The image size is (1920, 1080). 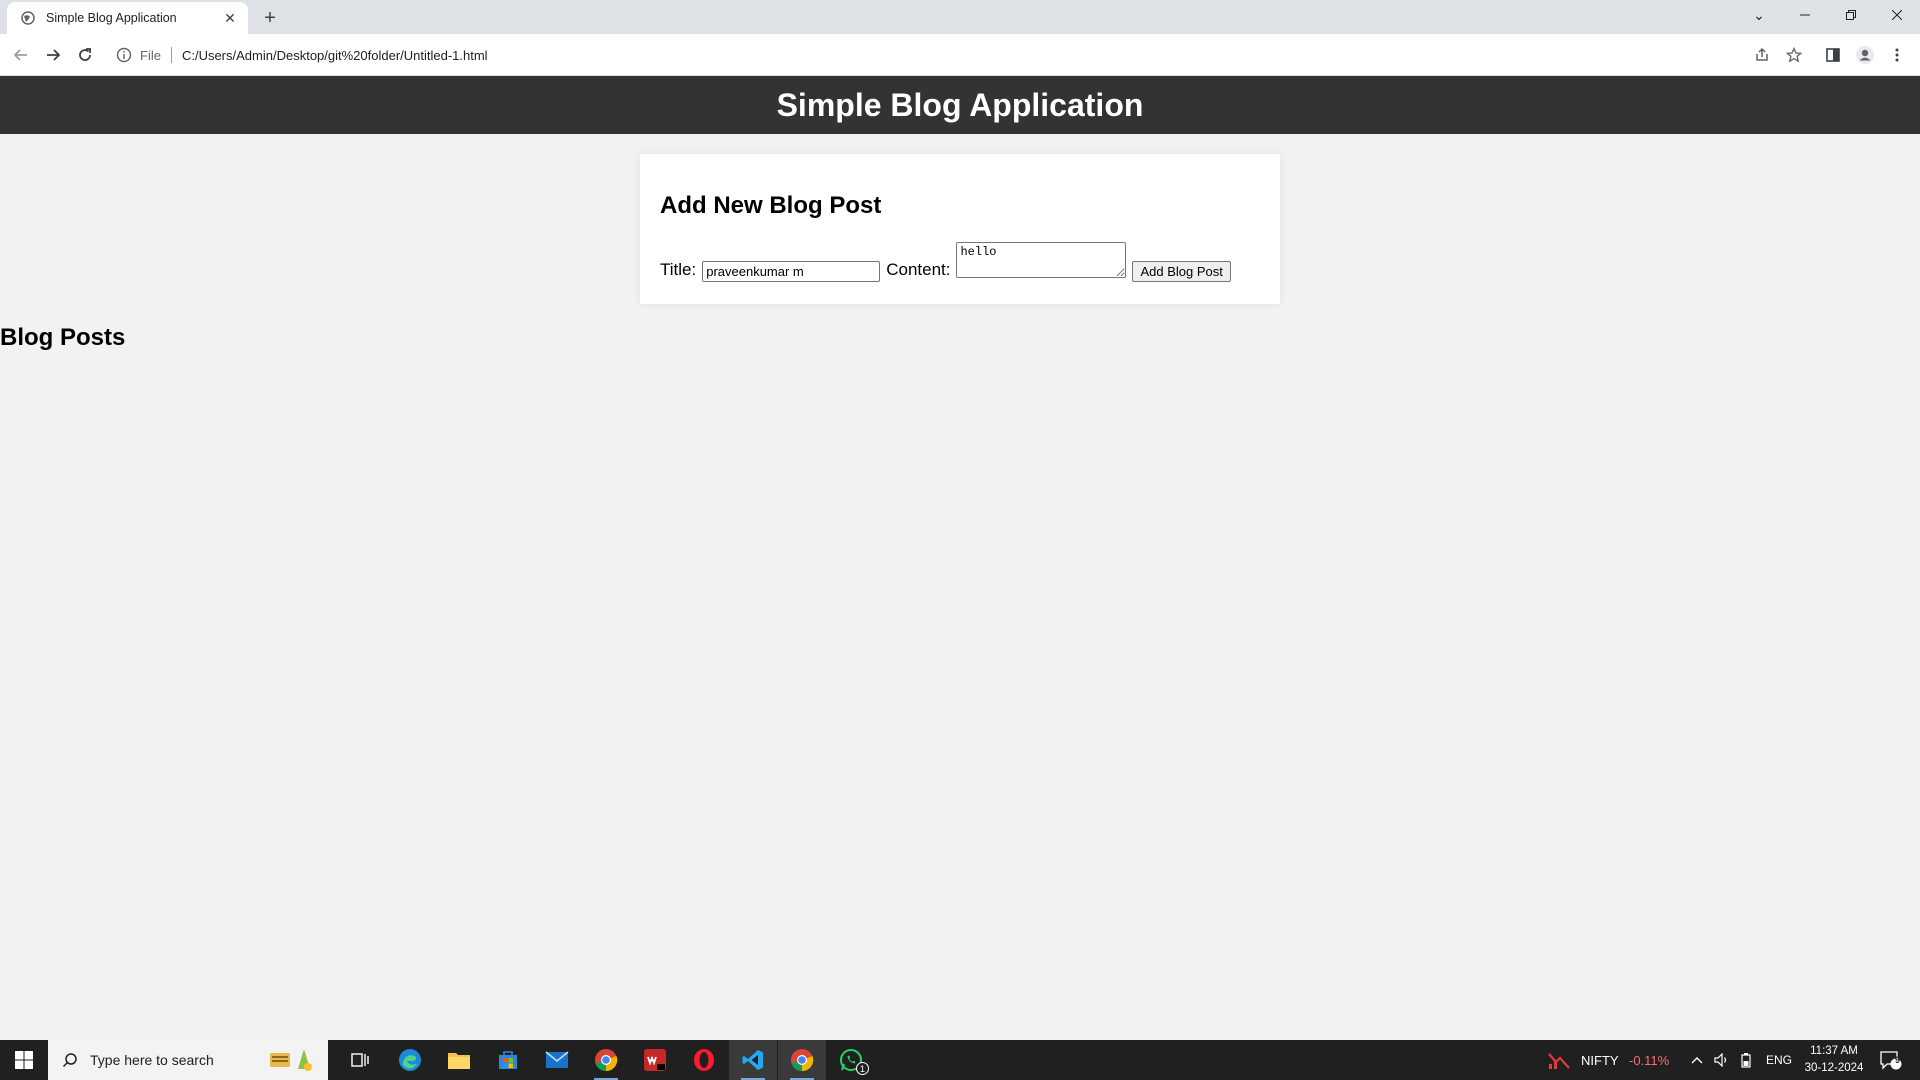 I want to click on vscode-icon, so click(x=753, y=1060).